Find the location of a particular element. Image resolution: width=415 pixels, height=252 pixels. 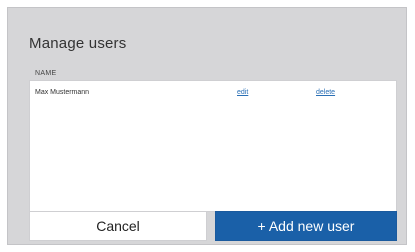

table-row: Max Mustermann edit delete is located at coordinates (213, 94).